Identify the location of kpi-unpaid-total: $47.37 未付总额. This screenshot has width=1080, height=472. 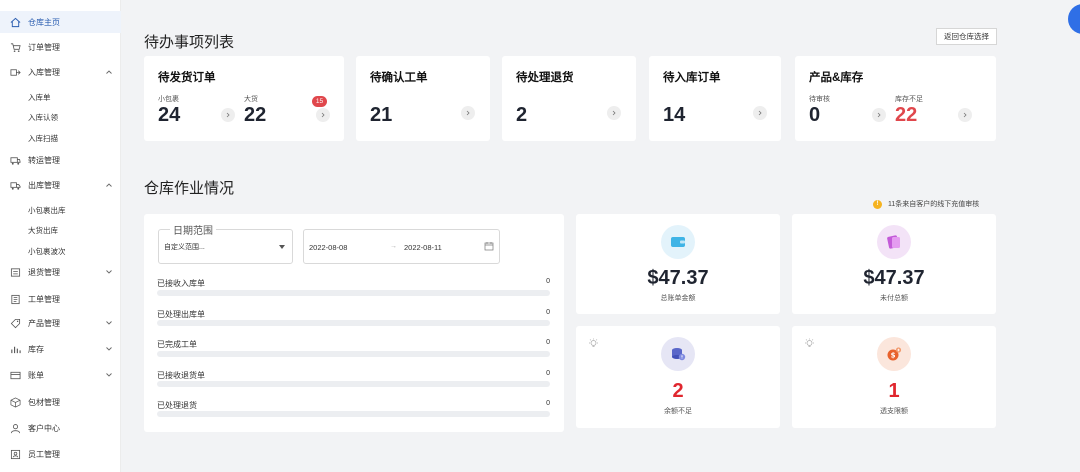
(894, 264).